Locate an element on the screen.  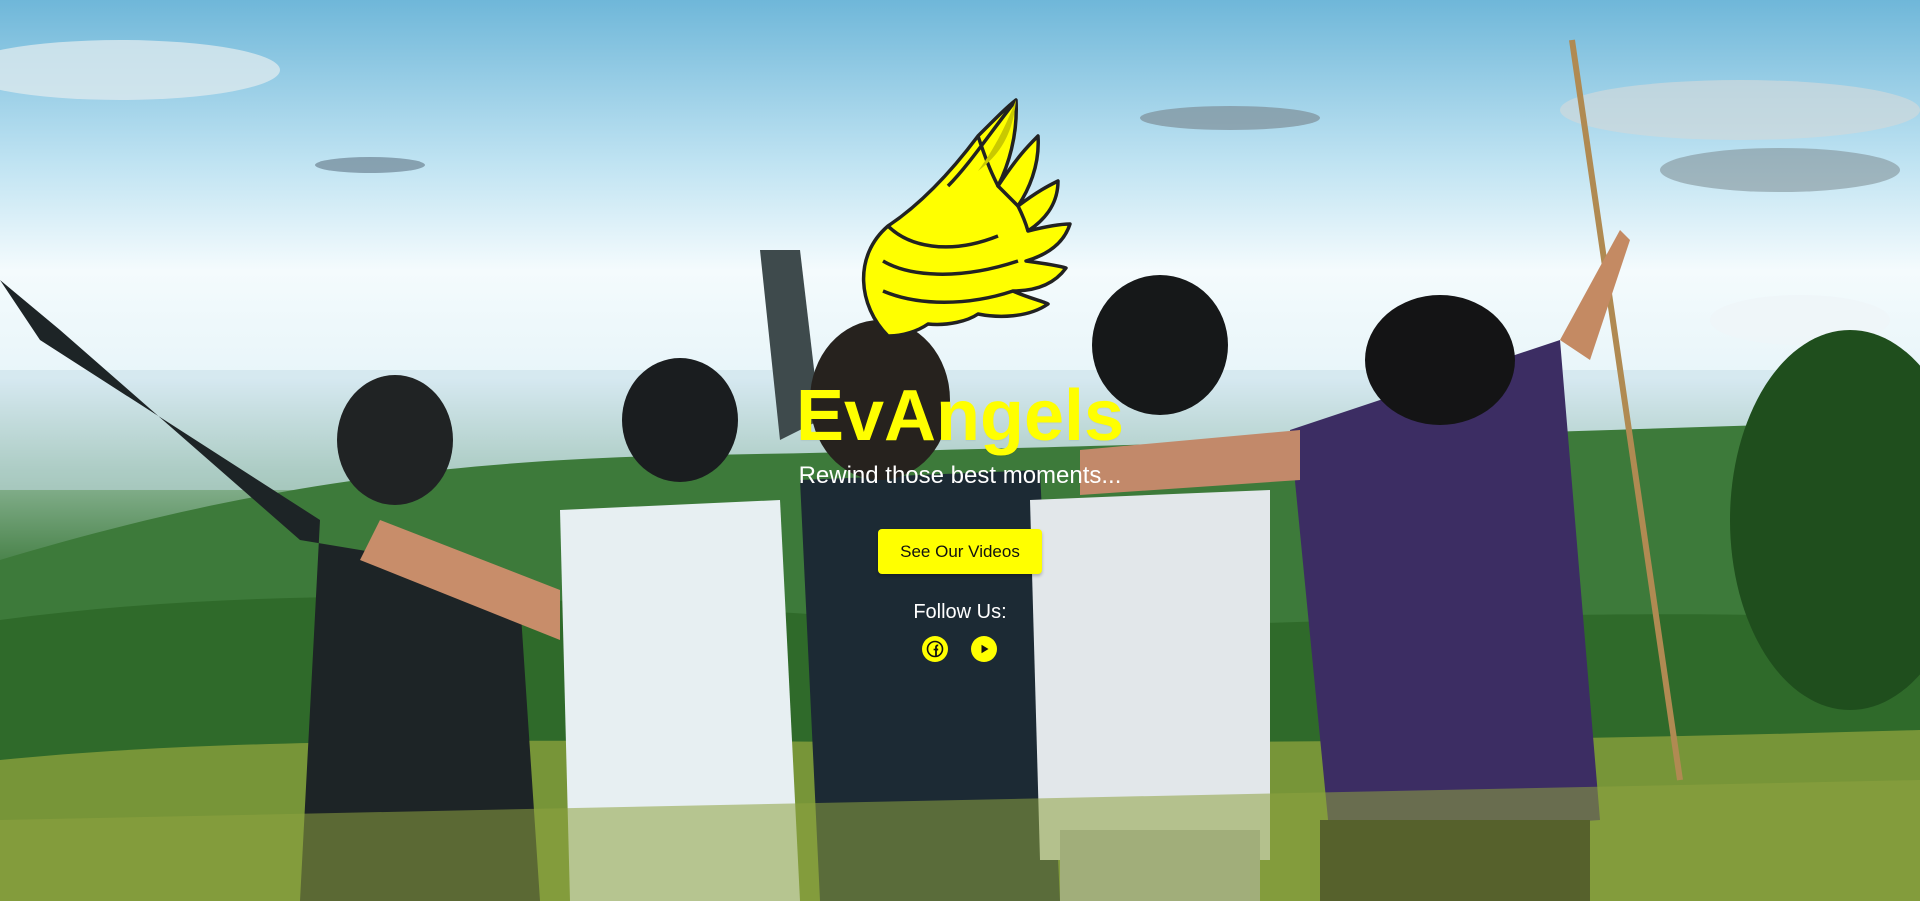
facebook-link is located at coordinates (935, 649).